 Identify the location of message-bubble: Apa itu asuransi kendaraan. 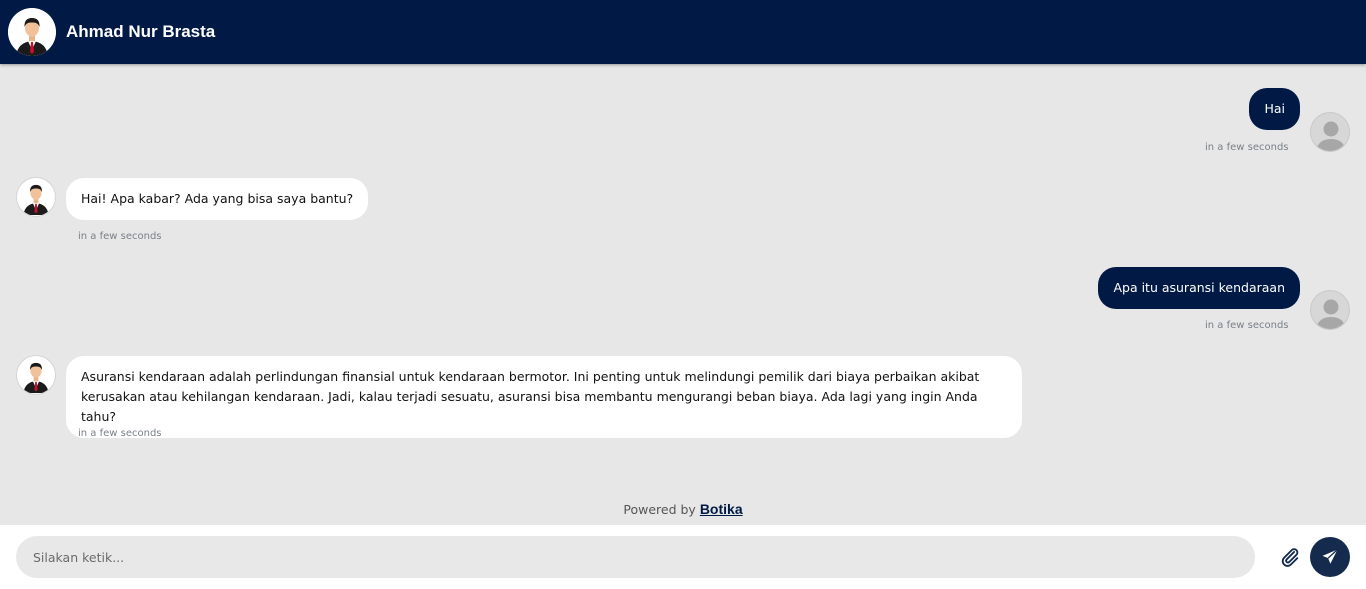
(1199, 288).